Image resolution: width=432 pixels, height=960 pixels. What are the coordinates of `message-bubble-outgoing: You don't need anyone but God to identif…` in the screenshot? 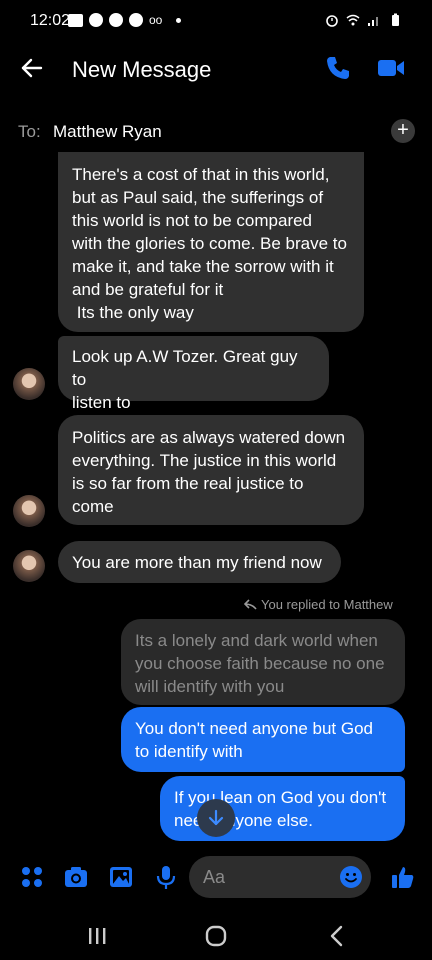 It's located at (263, 739).